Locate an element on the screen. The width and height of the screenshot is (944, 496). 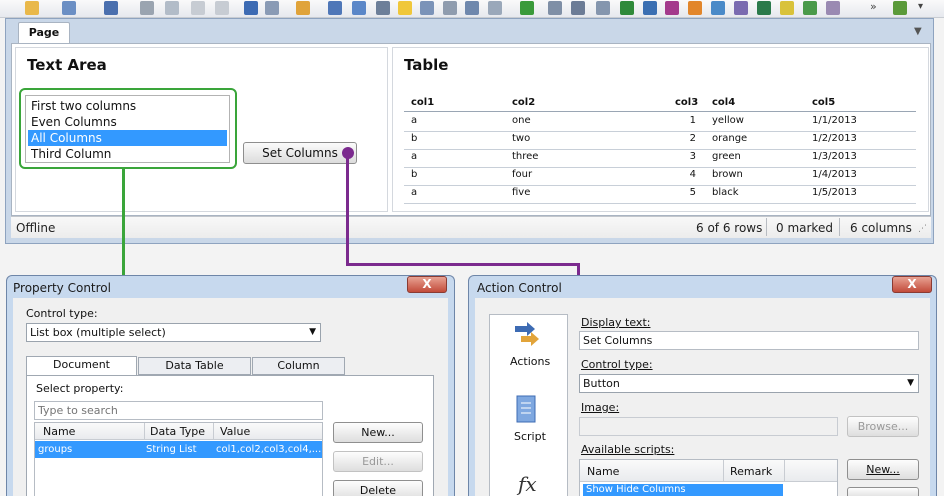
heatmap-icon is located at coordinates (810, 8).